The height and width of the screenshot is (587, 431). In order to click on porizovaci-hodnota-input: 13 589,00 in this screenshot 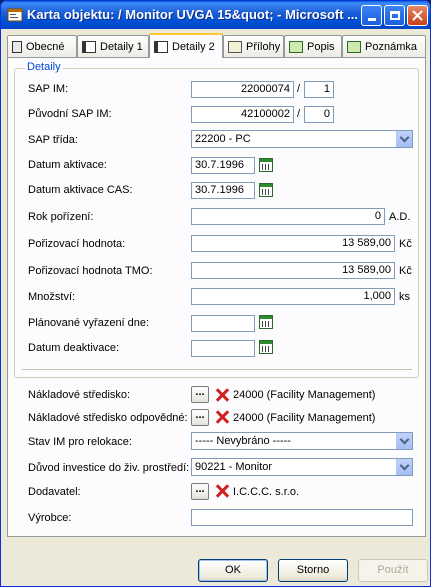, I will do `click(293, 243)`.